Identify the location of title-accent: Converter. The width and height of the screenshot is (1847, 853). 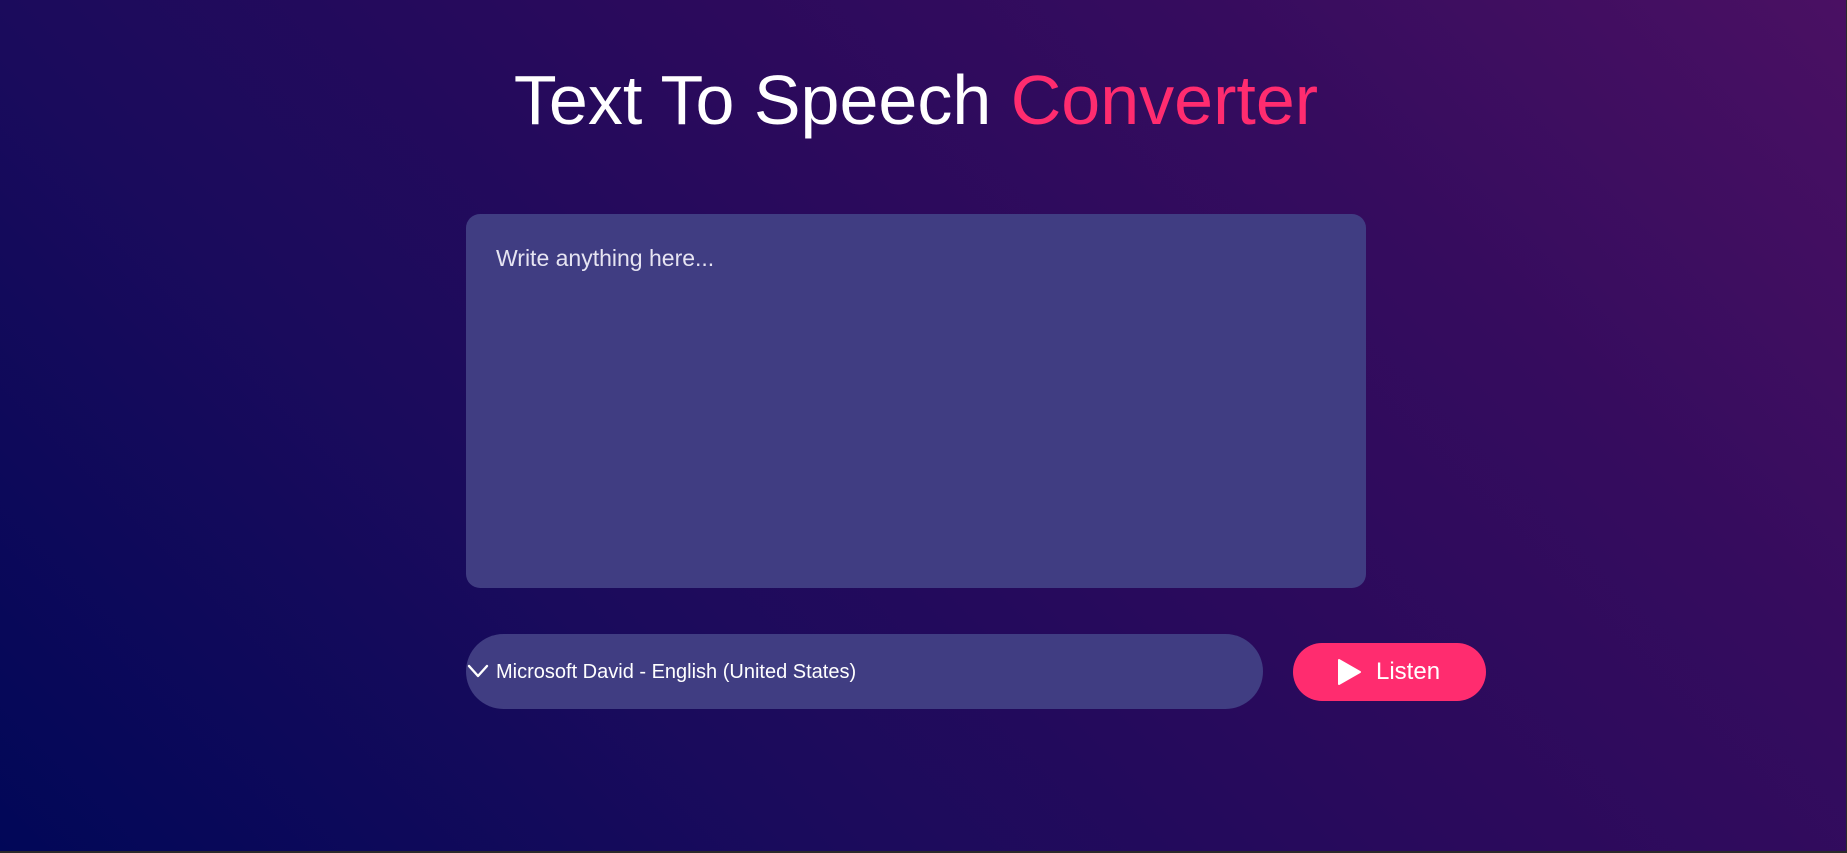
(1164, 100).